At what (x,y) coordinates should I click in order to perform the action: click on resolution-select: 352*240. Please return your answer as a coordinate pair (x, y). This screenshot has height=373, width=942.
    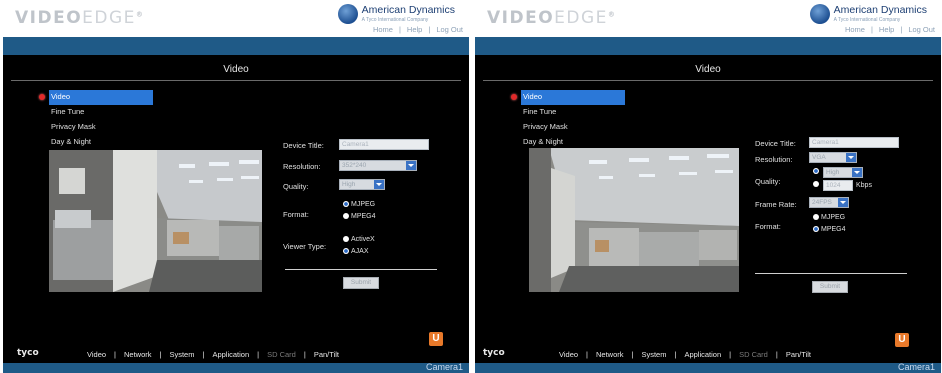
    Looking at the image, I should click on (378, 165).